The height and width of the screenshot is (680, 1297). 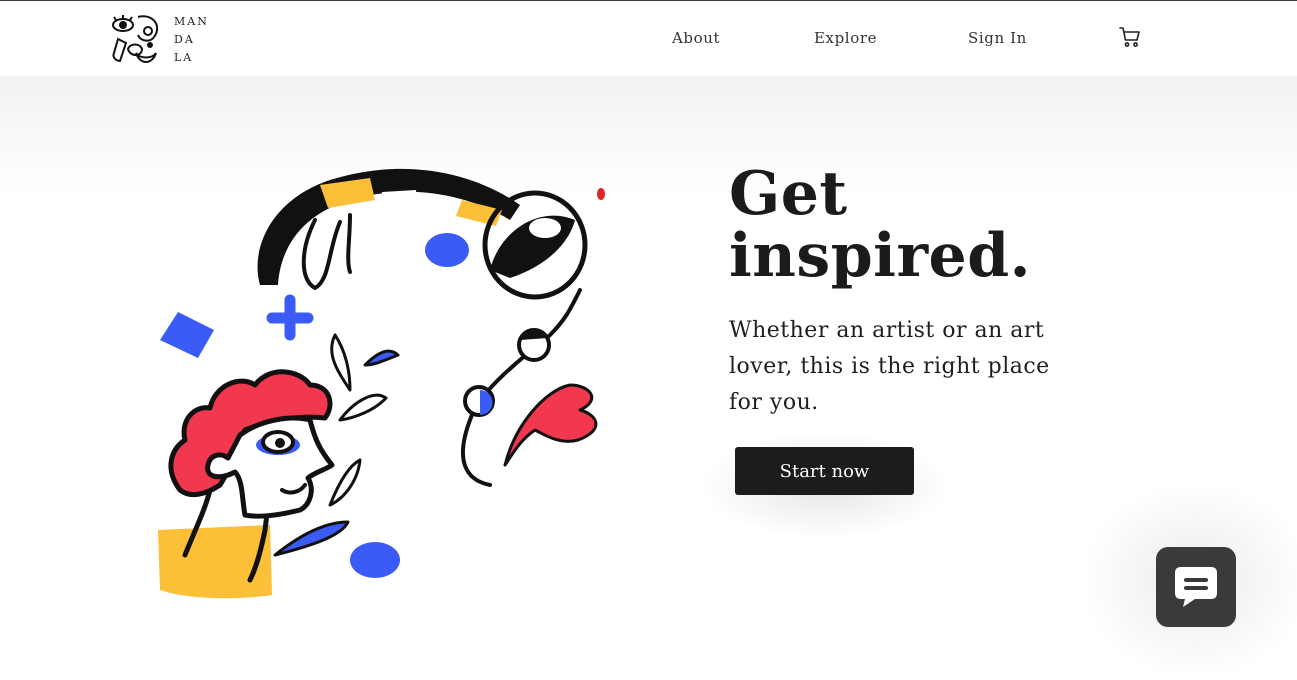 I want to click on chat-widget-button, so click(x=1196, y=587).